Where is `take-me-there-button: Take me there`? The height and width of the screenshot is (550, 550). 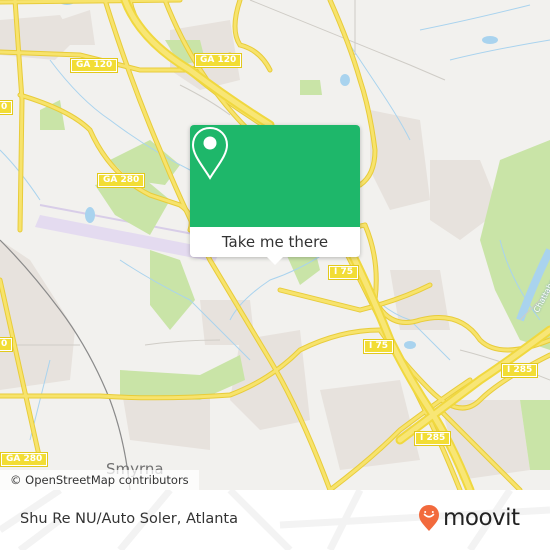
take-me-there-button: Take me there is located at coordinates (275, 242).